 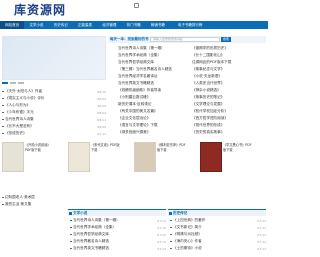 What do you see at coordinates (226, 39) in the screenshot?
I see `search-button: 搜索` at bounding box center [226, 39].